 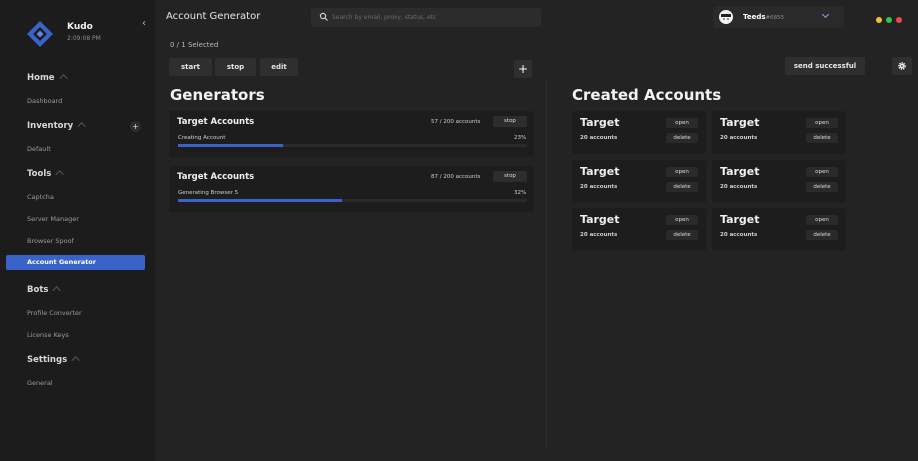 I want to click on column-divider, so click(x=546, y=265).